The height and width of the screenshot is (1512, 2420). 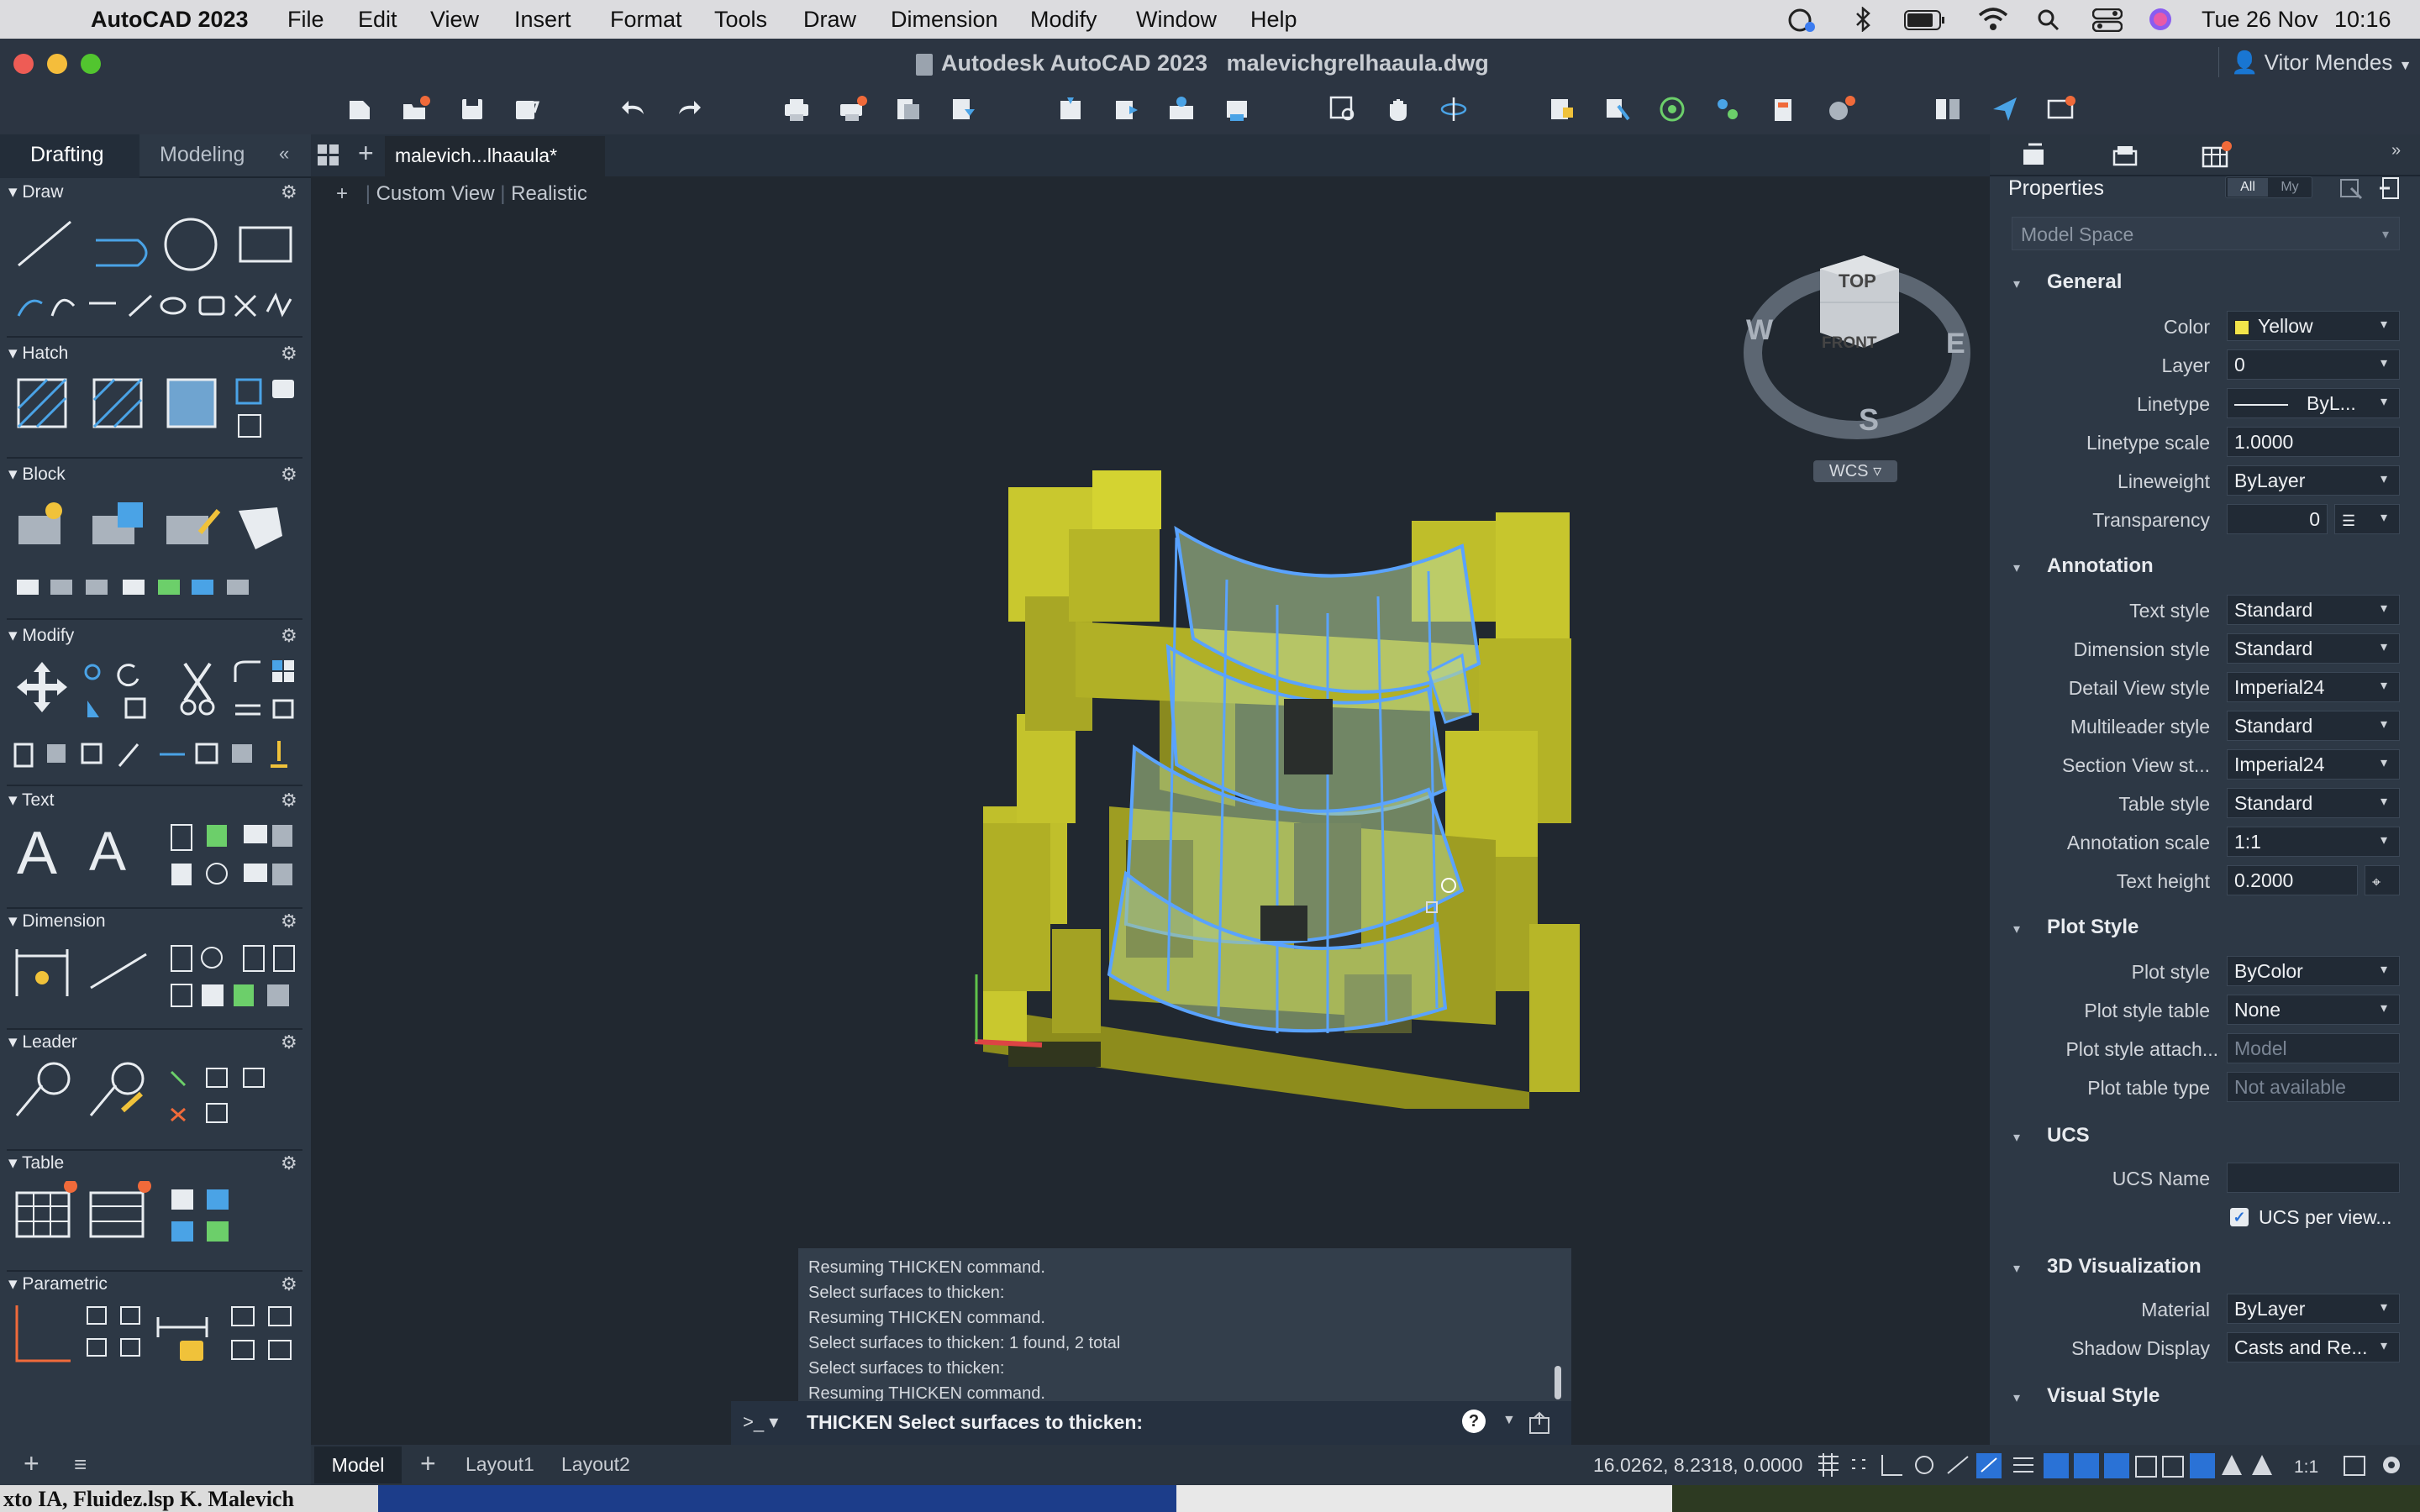 What do you see at coordinates (358, 1464) in the screenshot?
I see `tab-model: Model` at bounding box center [358, 1464].